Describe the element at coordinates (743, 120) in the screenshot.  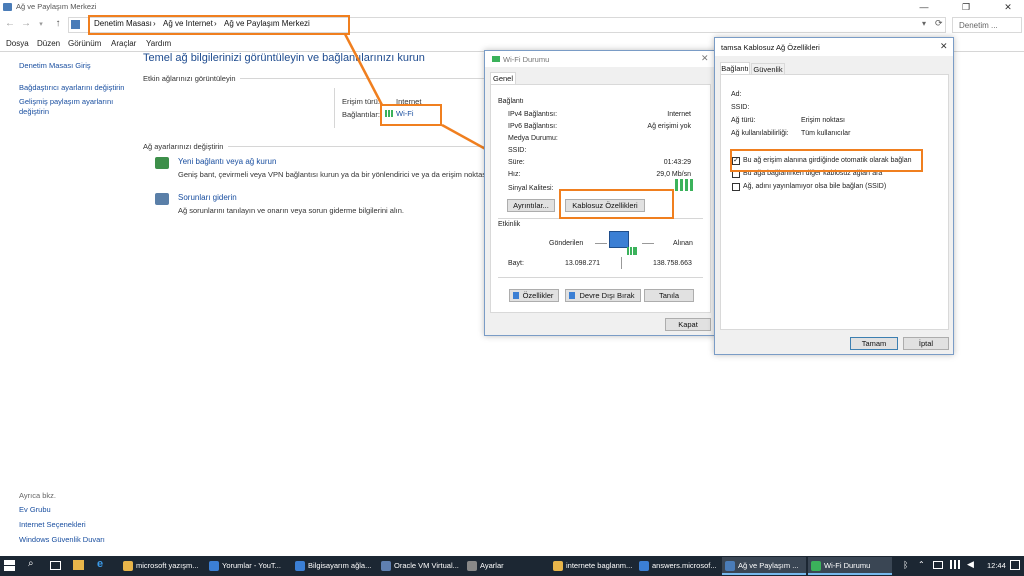
I see `network-type-label: Ağ türü:` at that location.